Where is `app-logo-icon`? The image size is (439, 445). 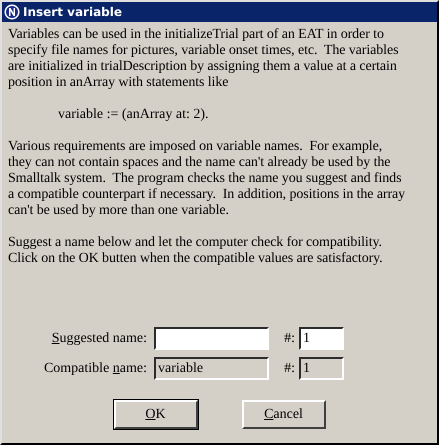 app-logo-icon is located at coordinates (12, 12).